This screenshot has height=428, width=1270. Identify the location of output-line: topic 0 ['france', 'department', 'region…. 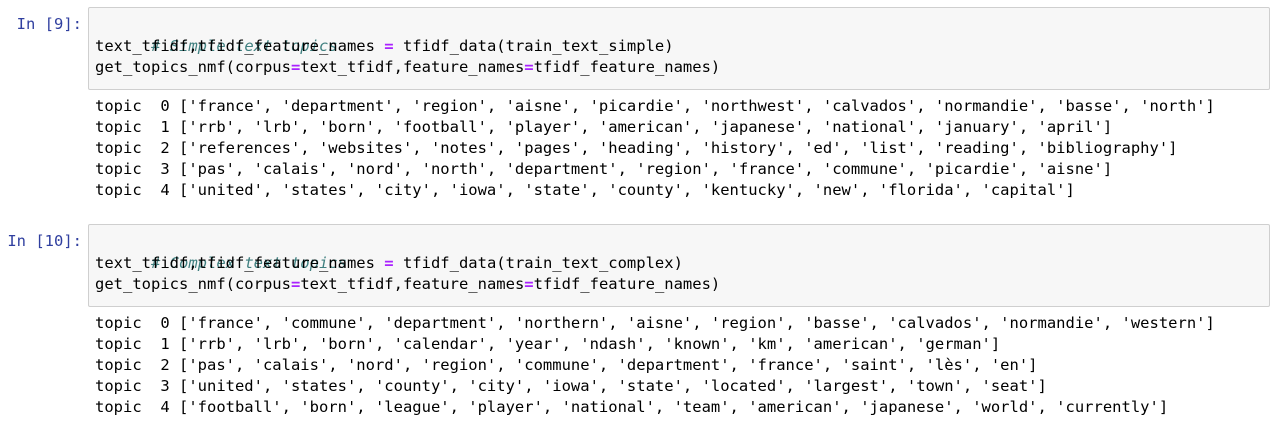
(655, 106).